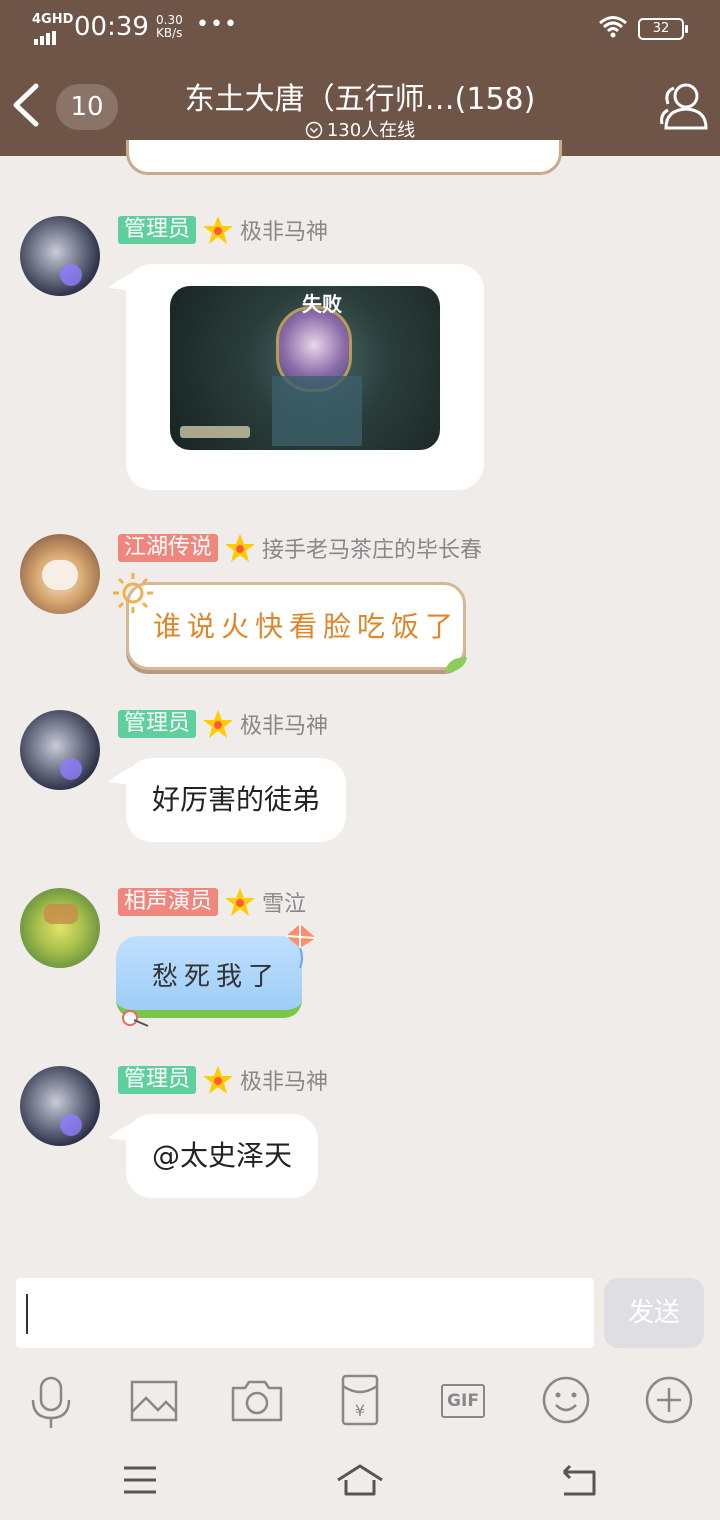 The height and width of the screenshot is (1520, 720). I want to click on role-badge: 相声演员, so click(168, 902).